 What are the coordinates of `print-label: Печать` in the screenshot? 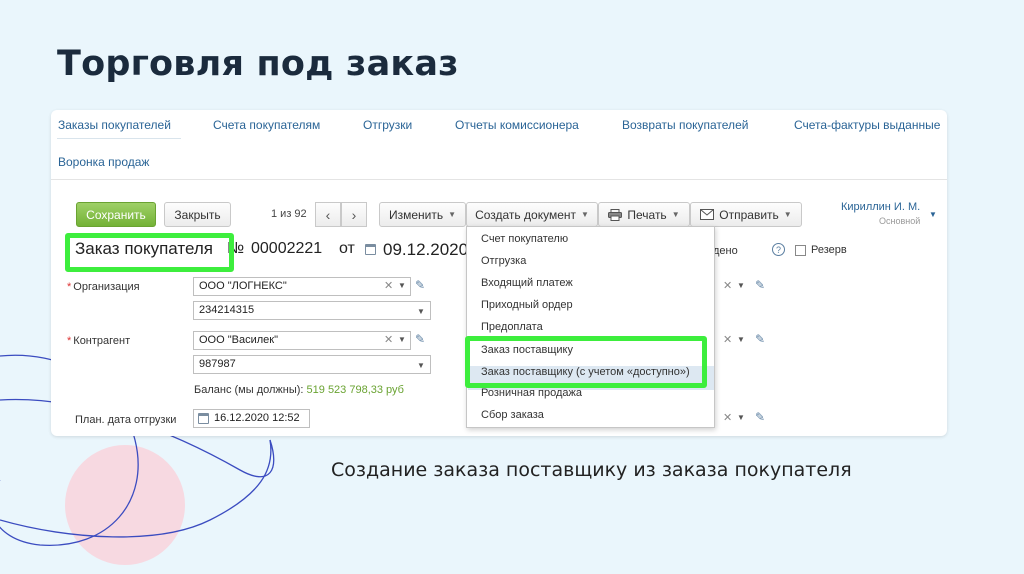 It's located at (647, 214).